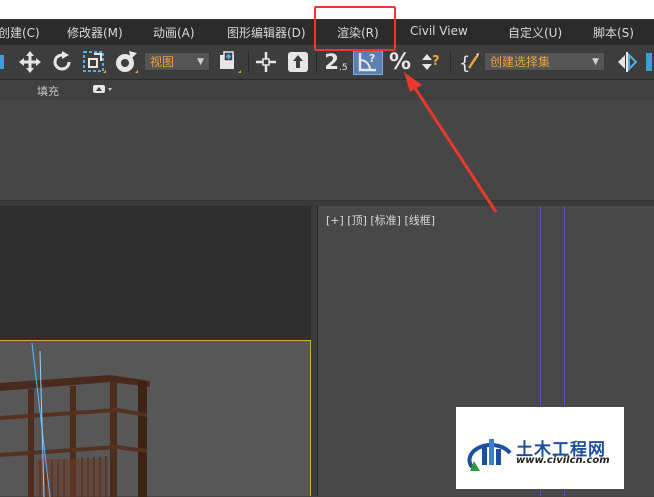 The height and width of the screenshot is (497, 654). Describe the element at coordinates (30, 62) in the screenshot. I see `move-icon` at that location.